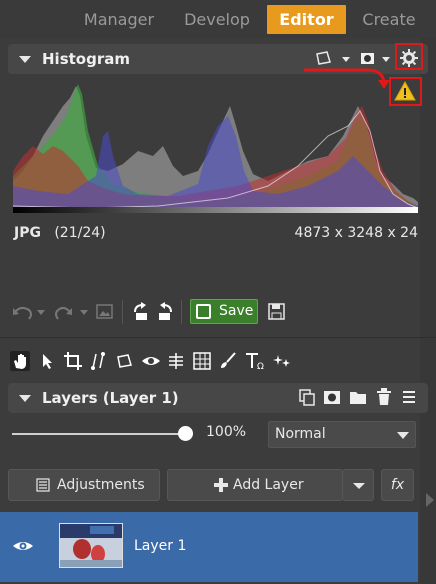 Image resolution: width=436 pixels, height=584 pixels. What do you see at coordinates (91, 545) in the screenshot?
I see `layer-thumbnail` at bounding box center [91, 545].